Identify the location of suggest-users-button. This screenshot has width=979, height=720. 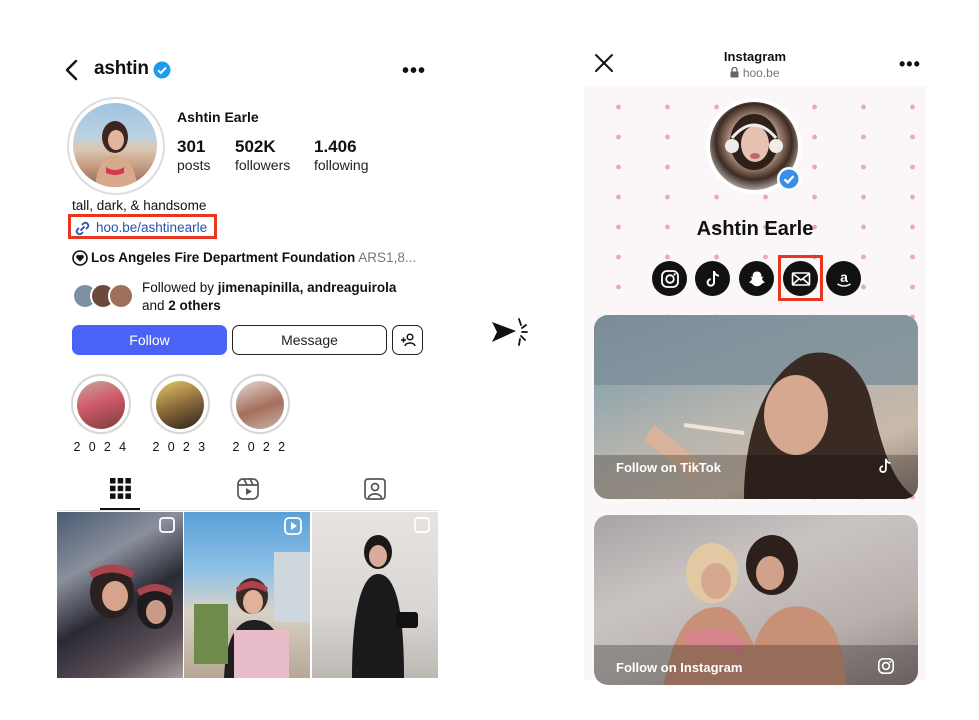
(407, 340).